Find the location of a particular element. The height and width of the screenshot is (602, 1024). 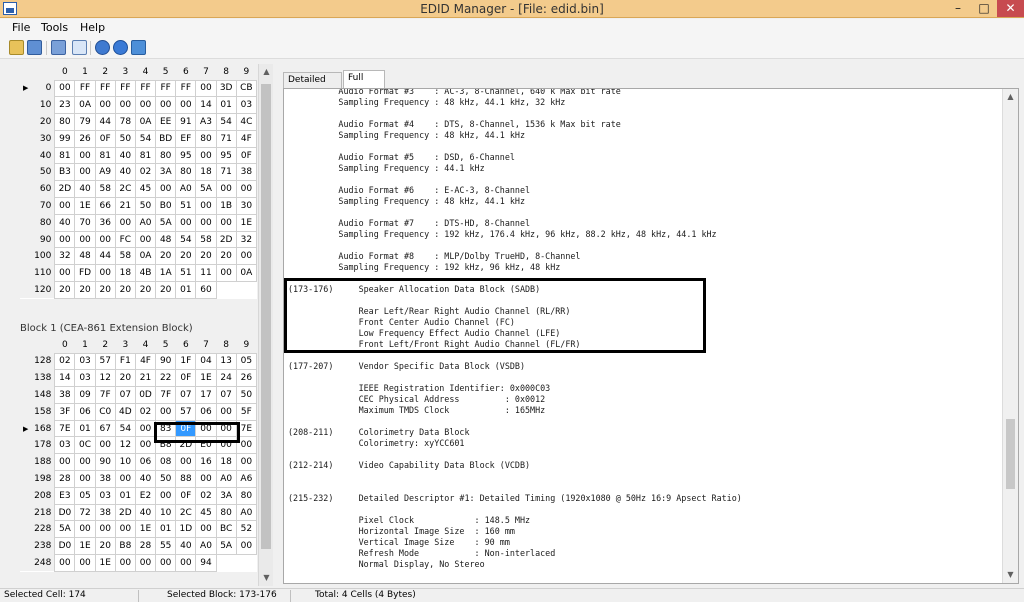

hex-cell: 58 is located at coordinates (105, 189).